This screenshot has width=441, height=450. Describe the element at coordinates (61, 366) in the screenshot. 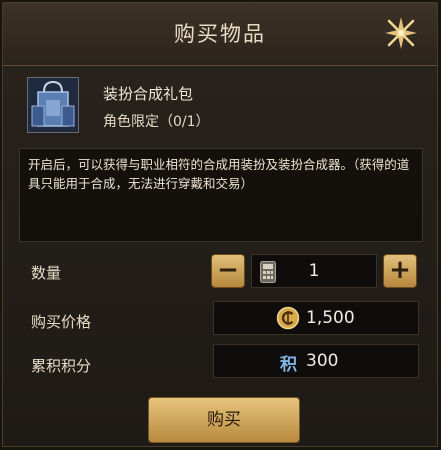

I see `points-label: 累积积分` at that location.